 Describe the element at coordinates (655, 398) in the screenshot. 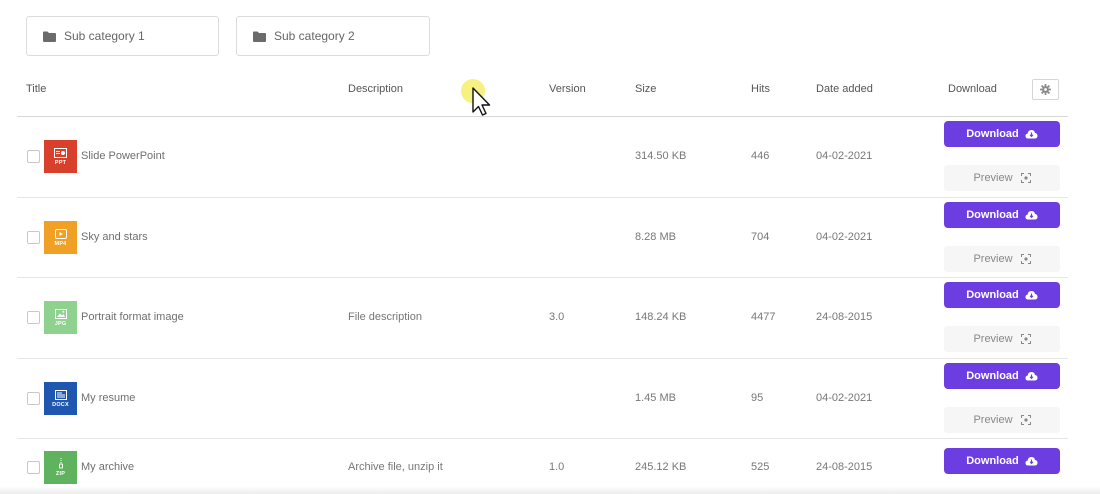

I see `file-size: 1.45 MB` at that location.